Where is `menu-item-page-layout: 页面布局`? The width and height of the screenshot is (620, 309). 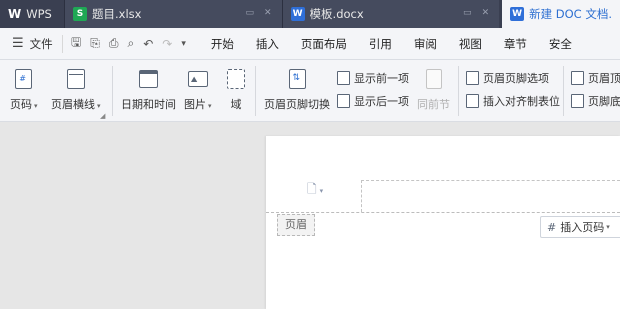
menu-item-page-layout: 页面布局 is located at coordinates (324, 44).